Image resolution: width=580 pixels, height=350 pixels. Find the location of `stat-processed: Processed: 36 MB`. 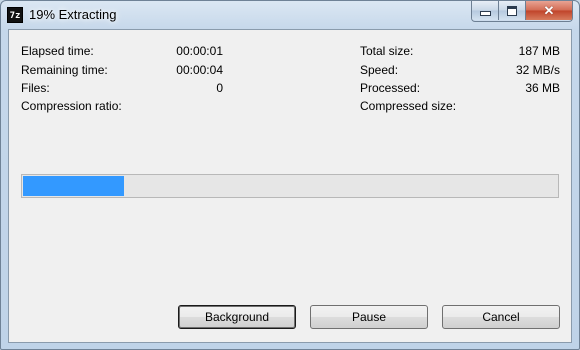

stat-processed: Processed: 36 MB is located at coordinates (460, 88).